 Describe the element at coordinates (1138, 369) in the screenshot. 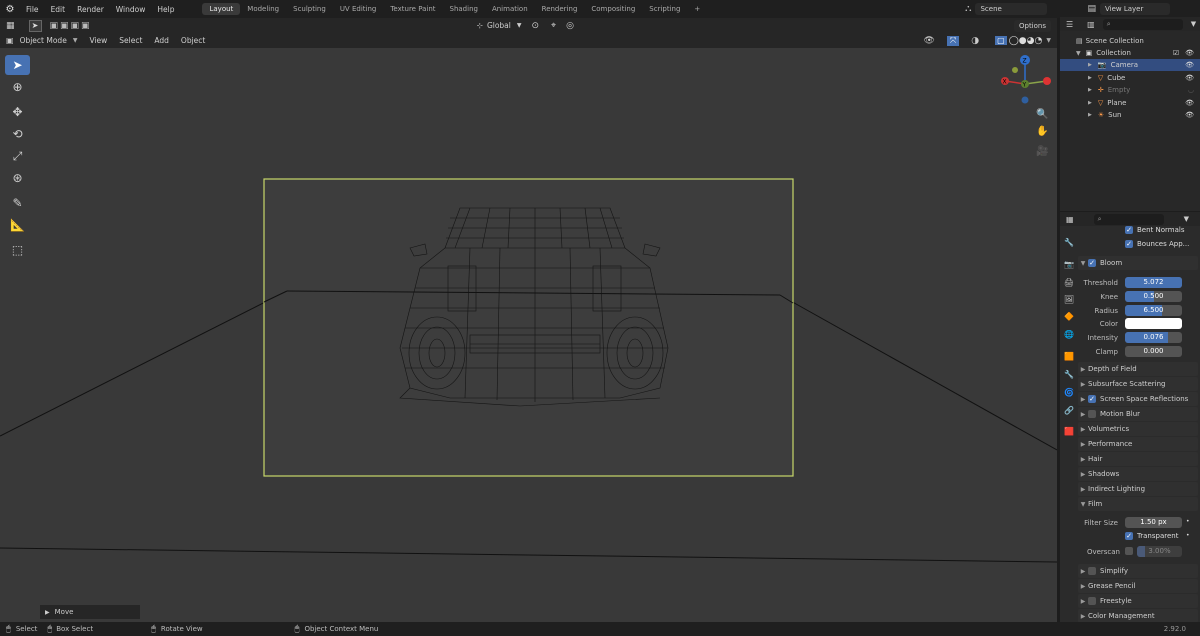

I see `panel-depth-of-field: ▶ Depth of Field` at that location.